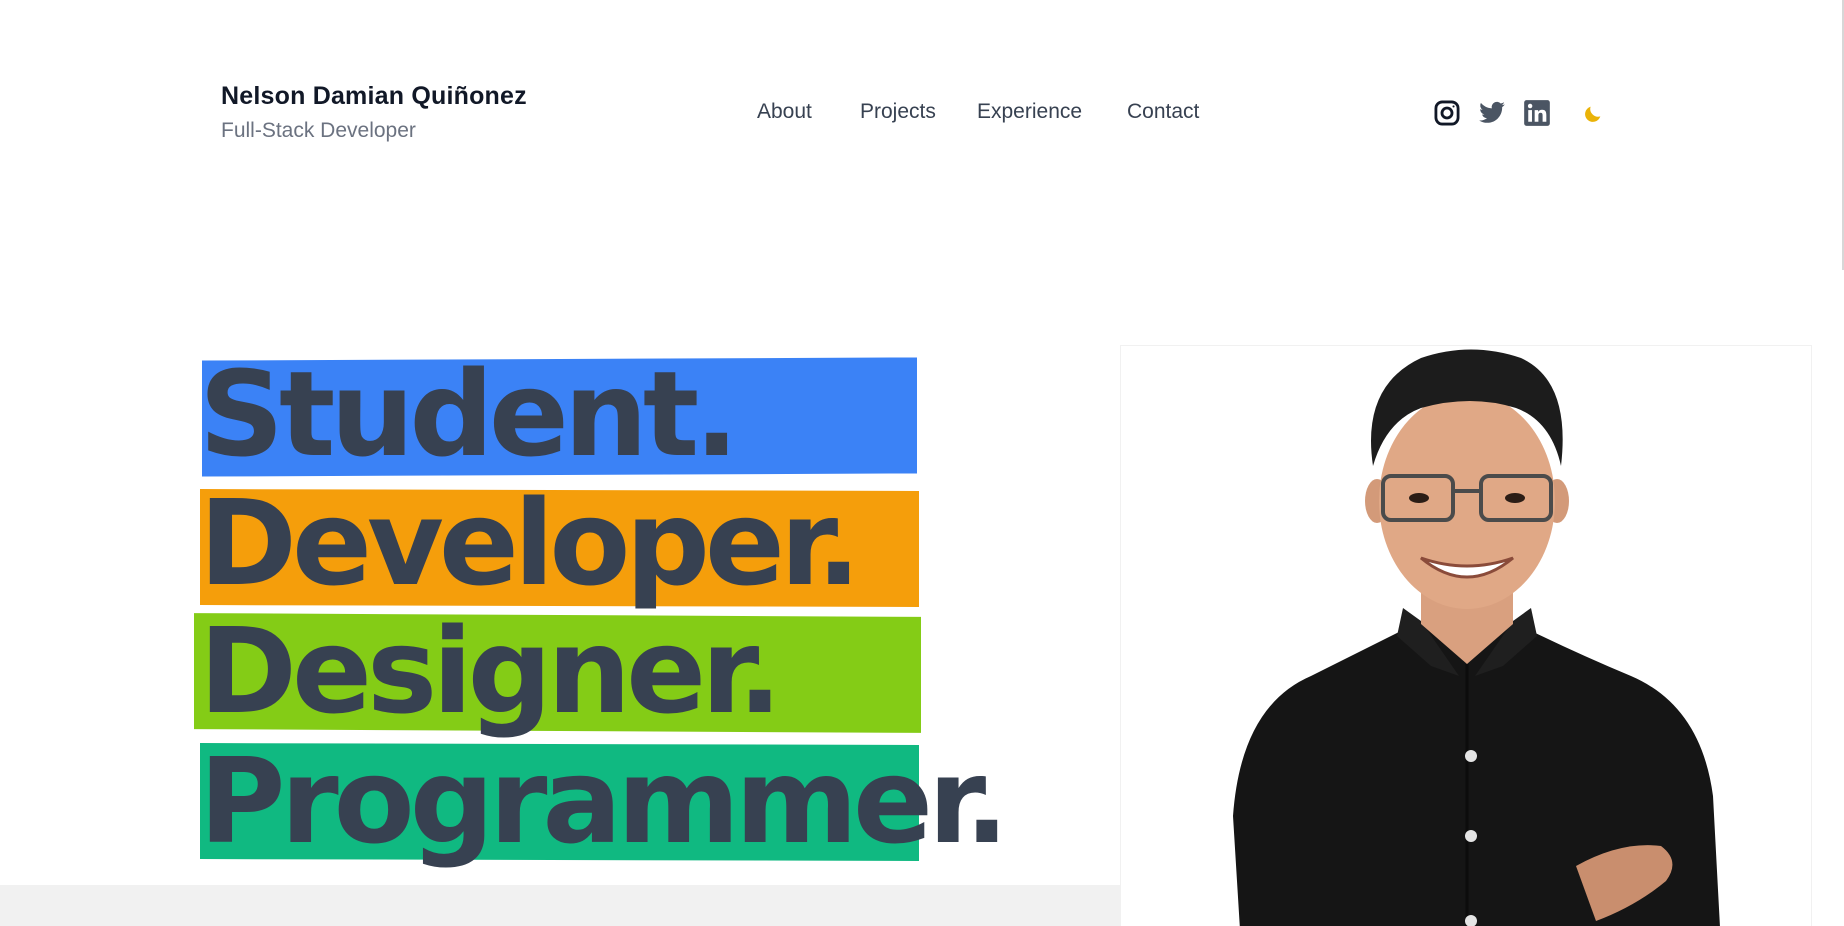 This screenshot has width=1844, height=926. Describe the element at coordinates (560, 905) in the screenshot. I see `section-divider` at that location.